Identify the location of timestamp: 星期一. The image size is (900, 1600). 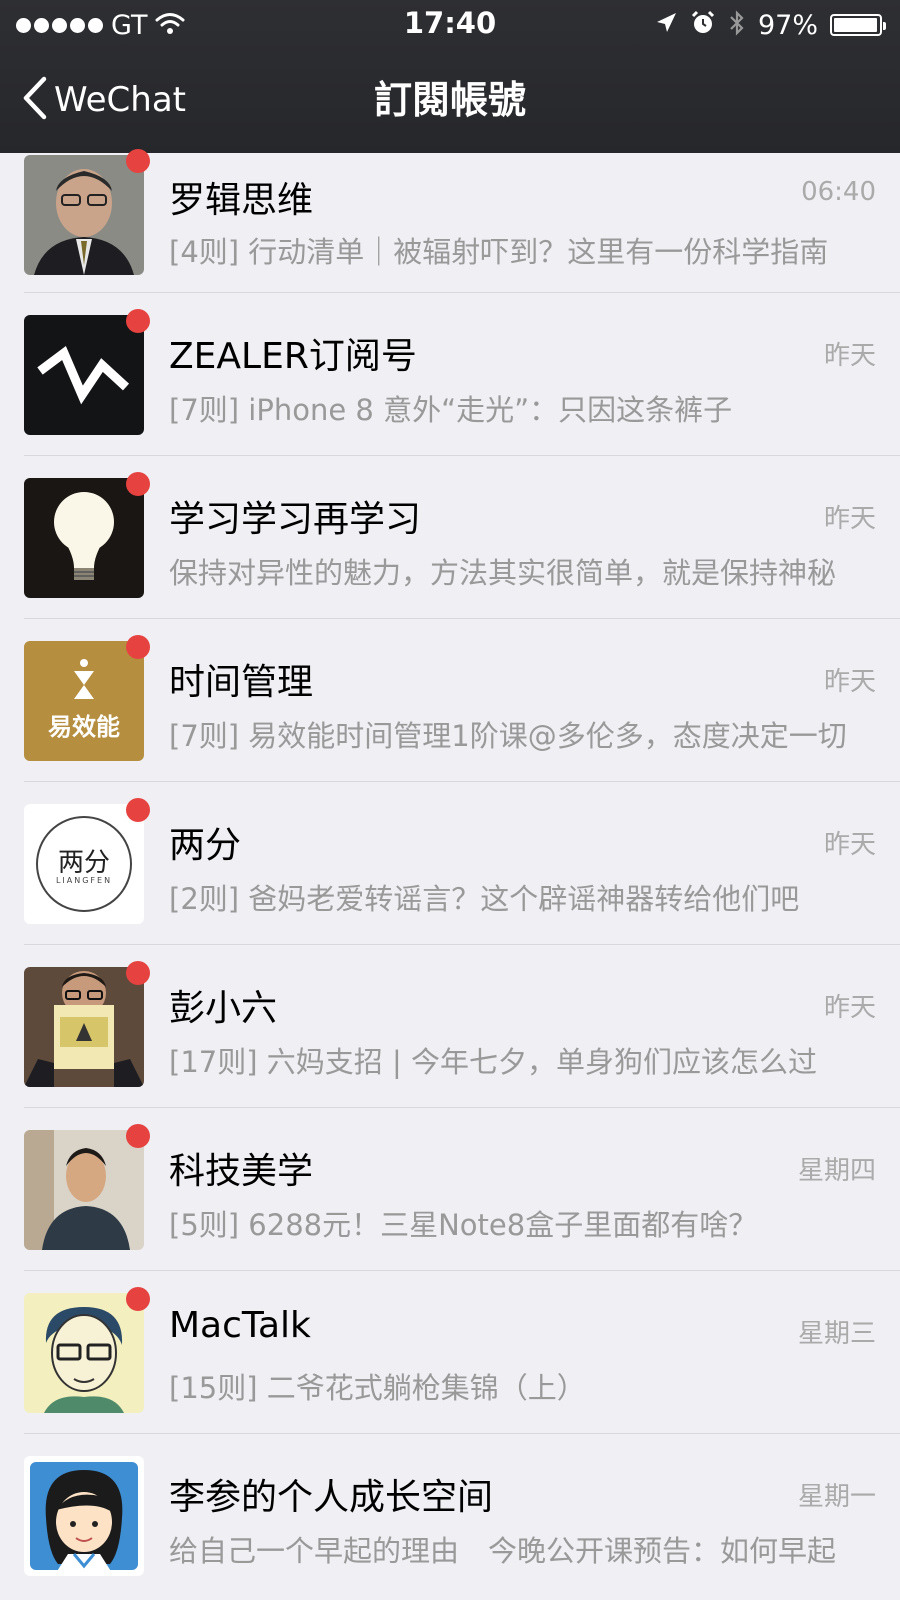
(836, 1497).